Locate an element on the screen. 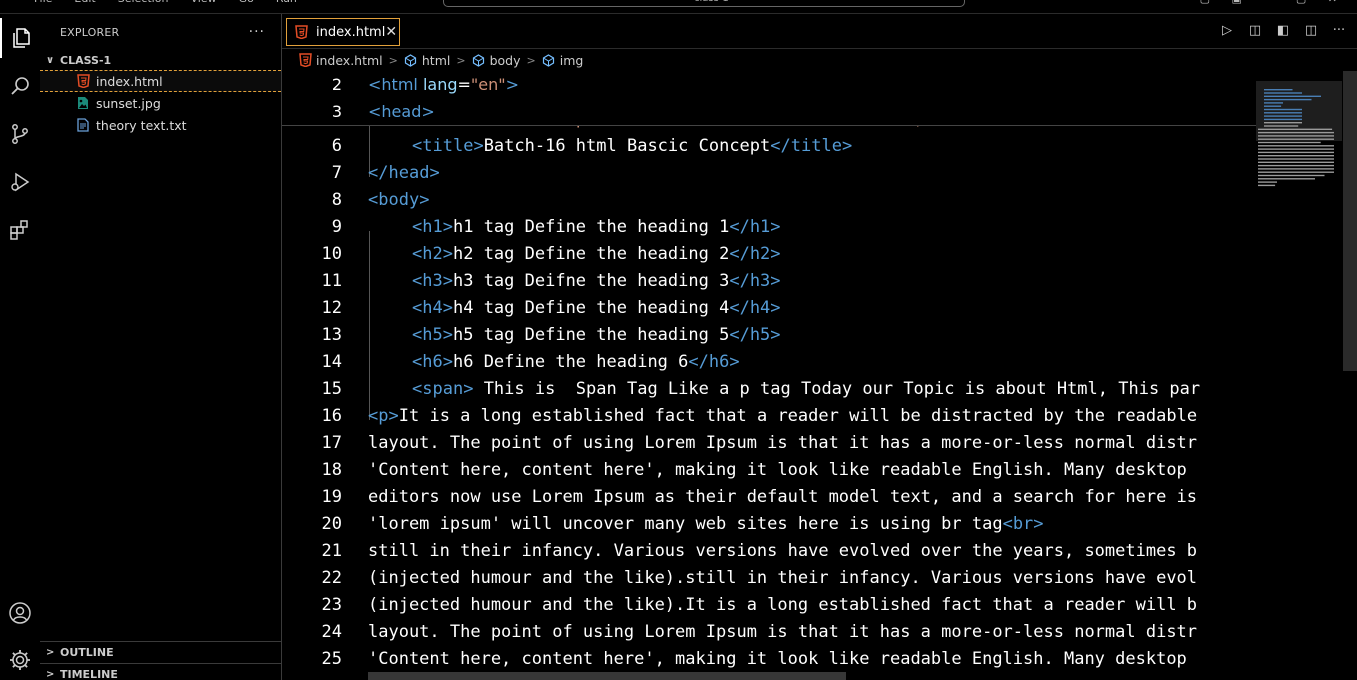  code-line: 14 <h6>h6 Define the heading 6</h6> is located at coordinates (769, 361).